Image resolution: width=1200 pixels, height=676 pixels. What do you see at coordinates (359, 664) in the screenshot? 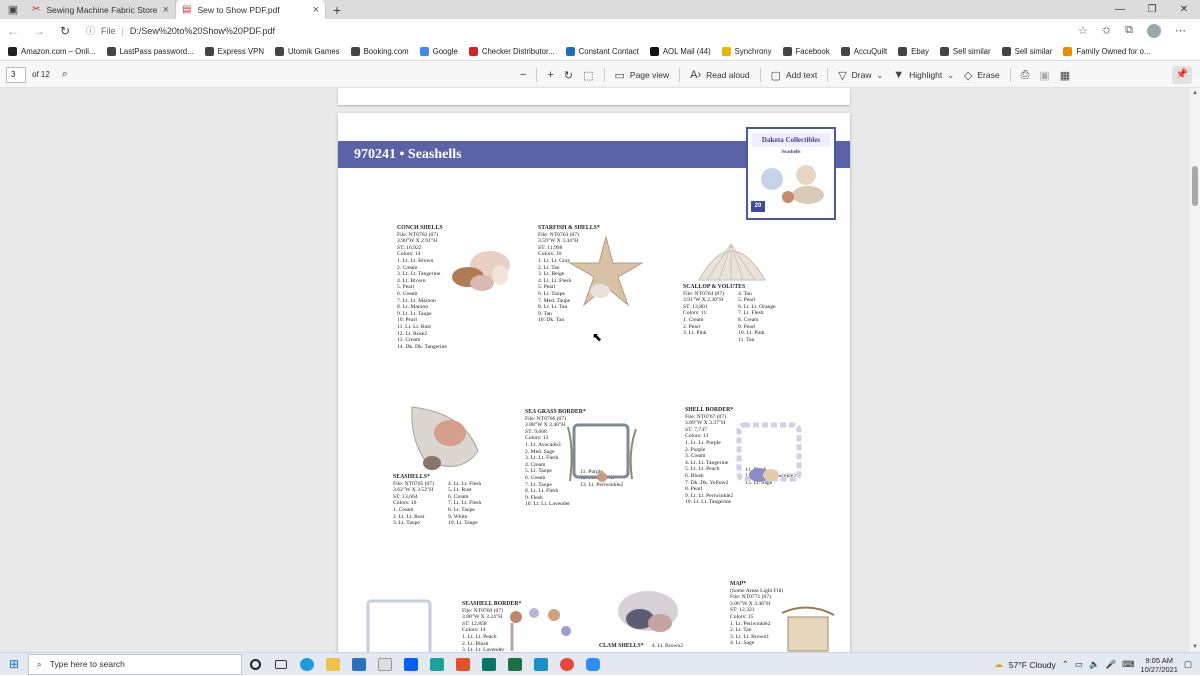
I see `mail-icon` at bounding box center [359, 664].